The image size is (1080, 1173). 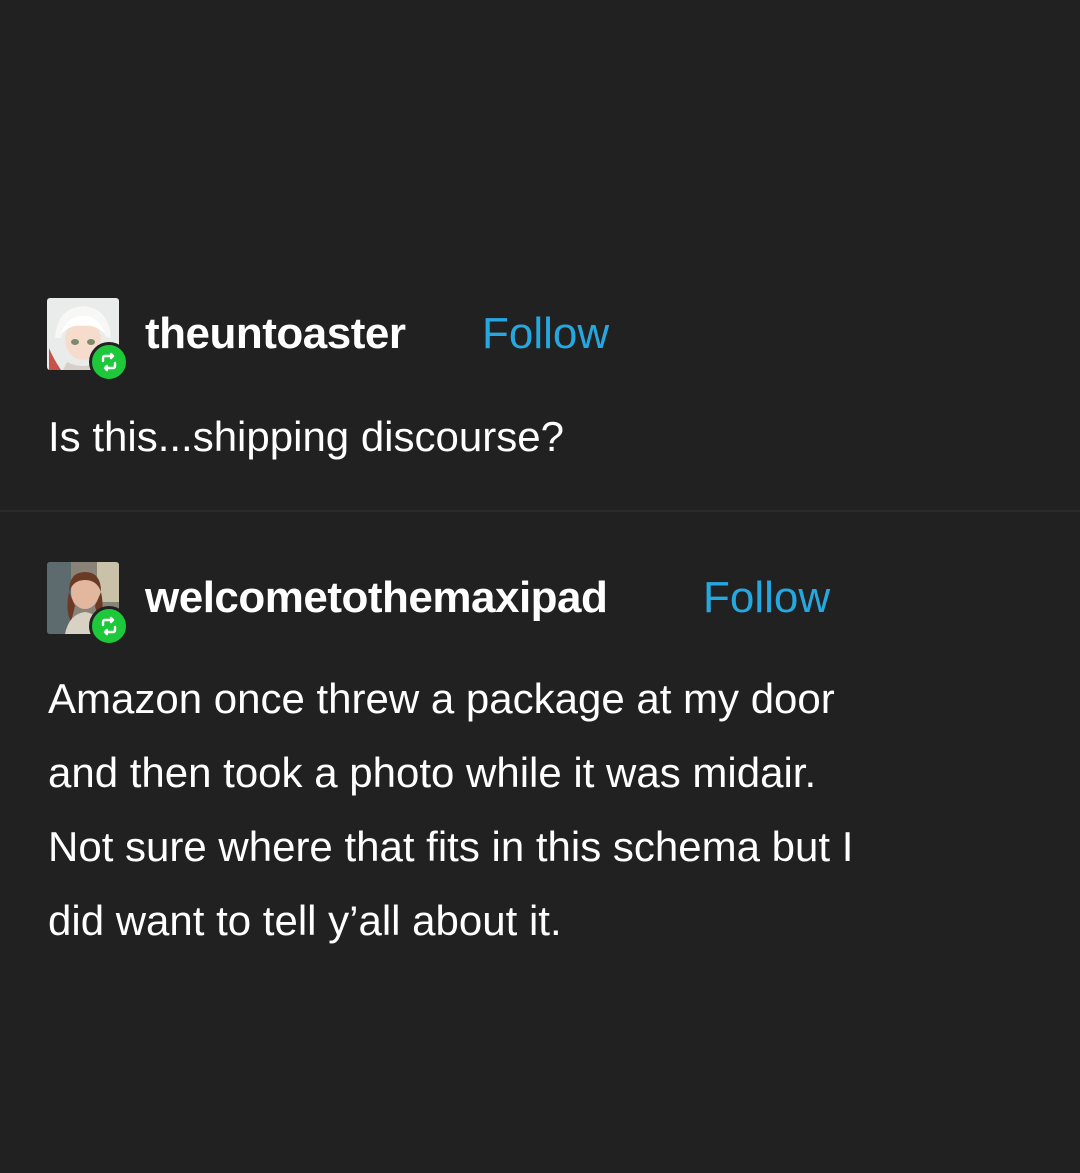 What do you see at coordinates (441, 698) in the screenshot?
I see `post-body-line: Amazon once threw a package at my door` at bounding box center [441, 698].